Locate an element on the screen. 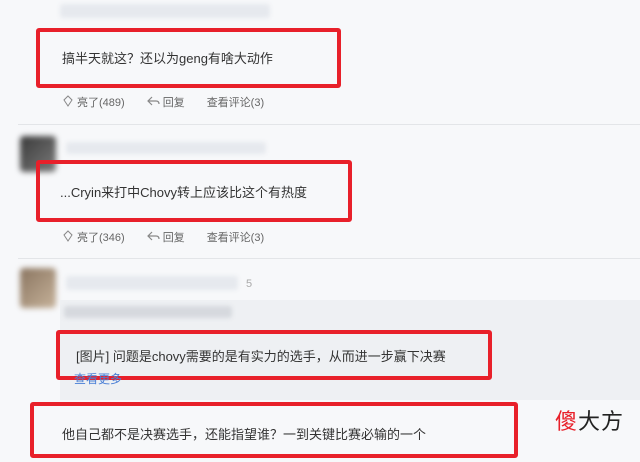 This screenshot has width=640, height=462. comment-text: 搞半天就这？还以为geng有啥大动作 is located at coordinates (167, 58).